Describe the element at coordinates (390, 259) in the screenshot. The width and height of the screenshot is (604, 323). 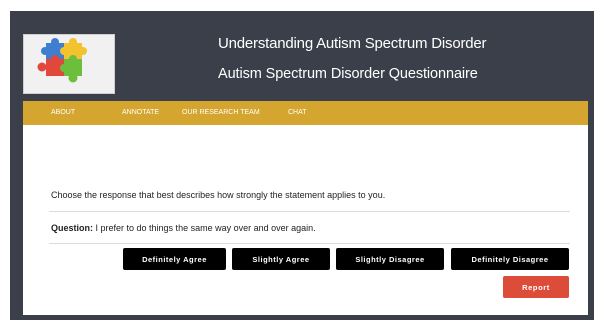
I see `slightly-disagree-button: Slightly Disagree` at that location.